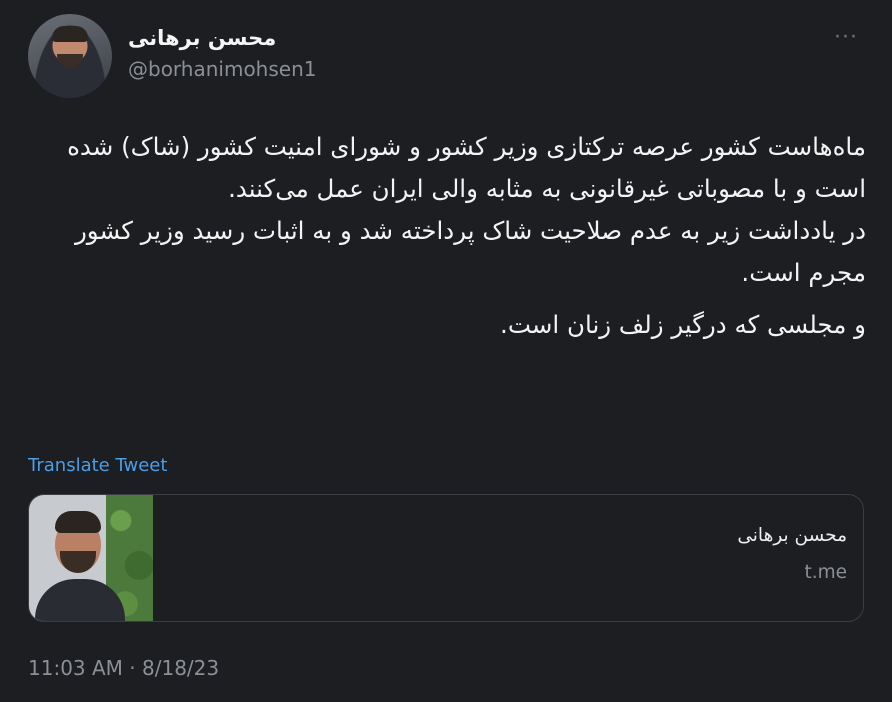 The width and height of the screenshot is (892, 702). I want to click on avatar-hair, so click(70, 34).